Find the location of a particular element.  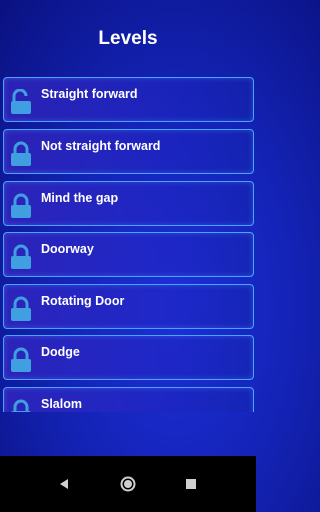

back-triangle-icon is located at coordinates (64, 484).